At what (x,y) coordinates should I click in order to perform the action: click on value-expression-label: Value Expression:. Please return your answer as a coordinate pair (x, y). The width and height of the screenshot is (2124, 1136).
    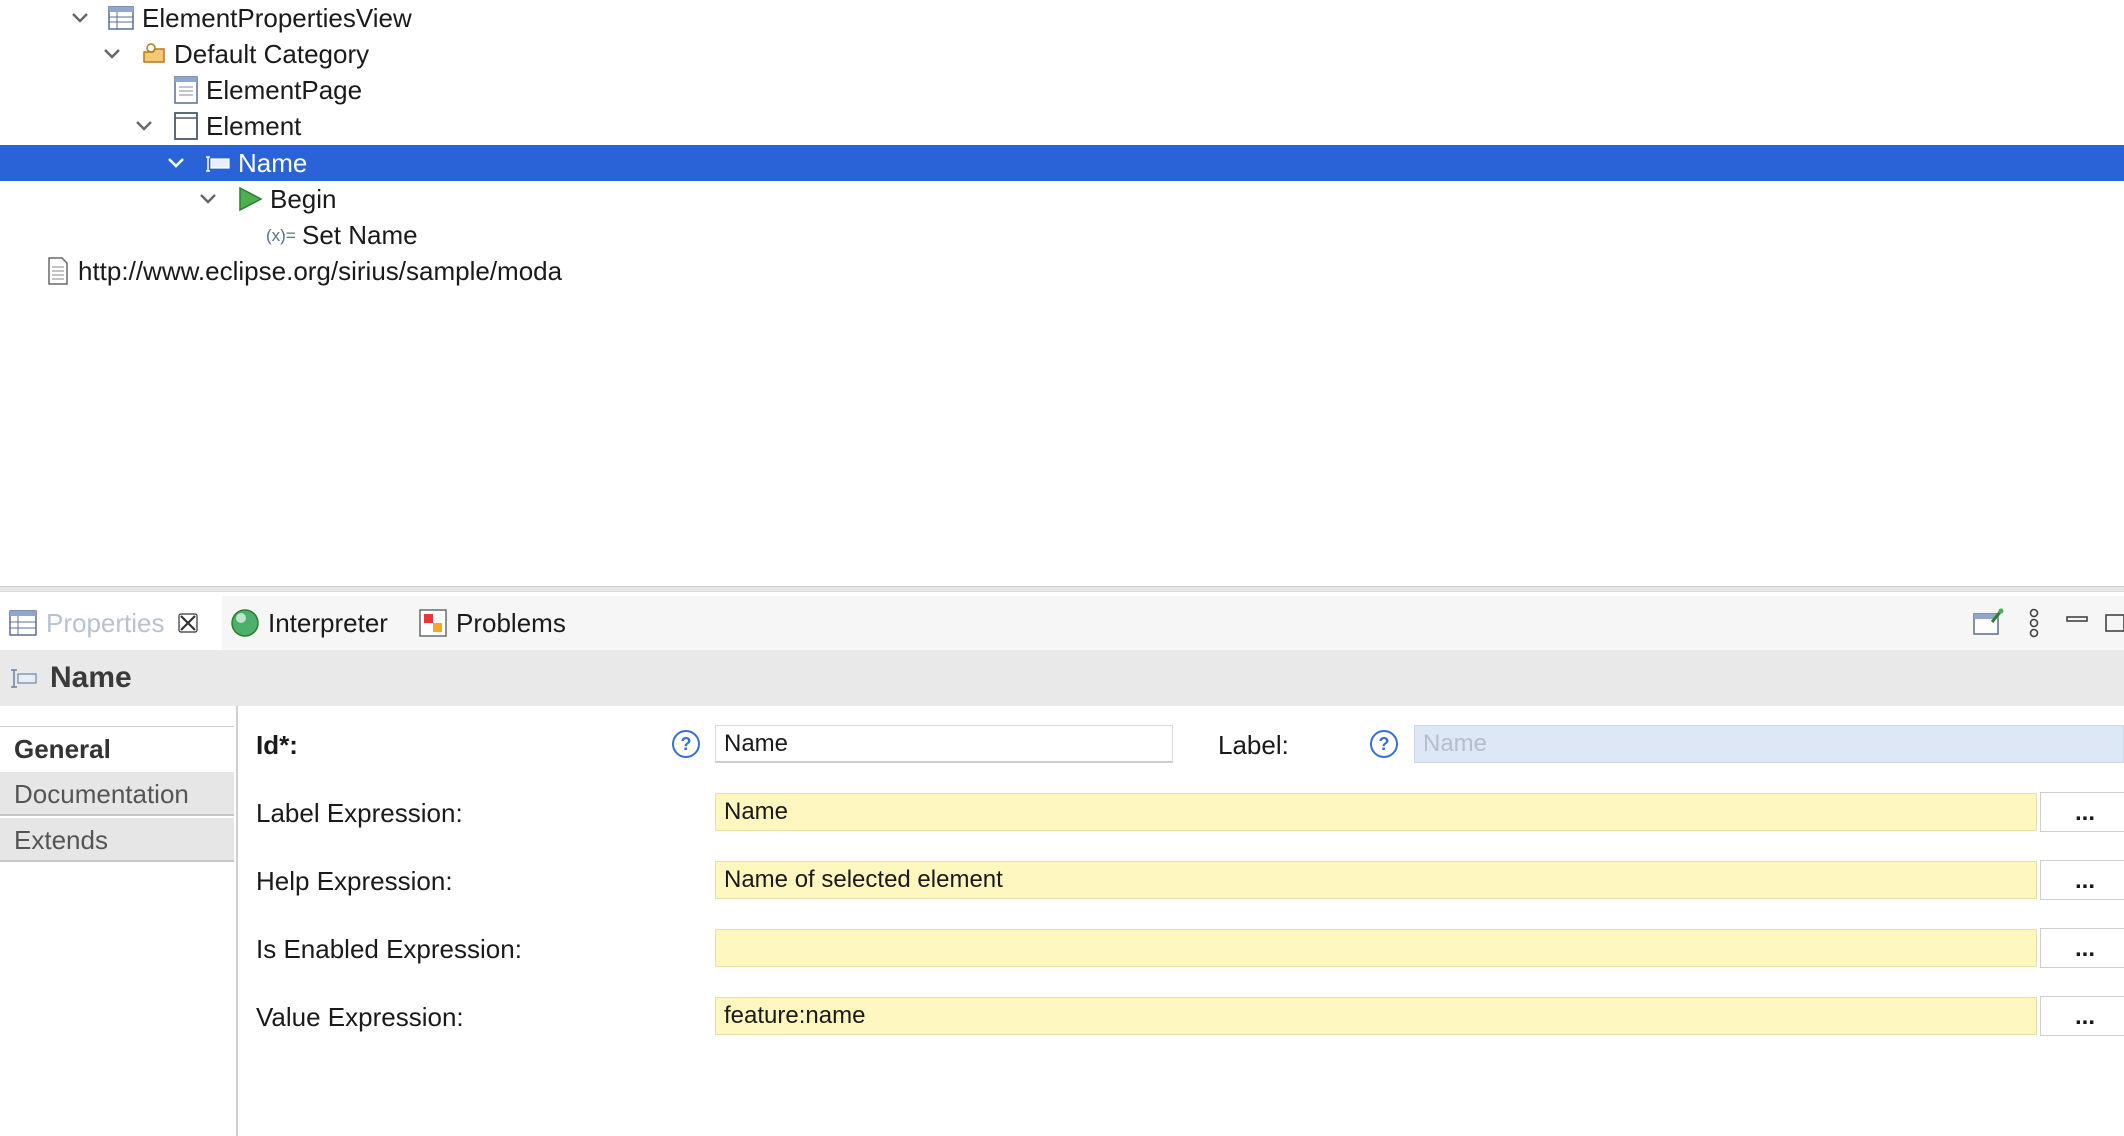
    Looking at the image, I should click on (360, 1017).